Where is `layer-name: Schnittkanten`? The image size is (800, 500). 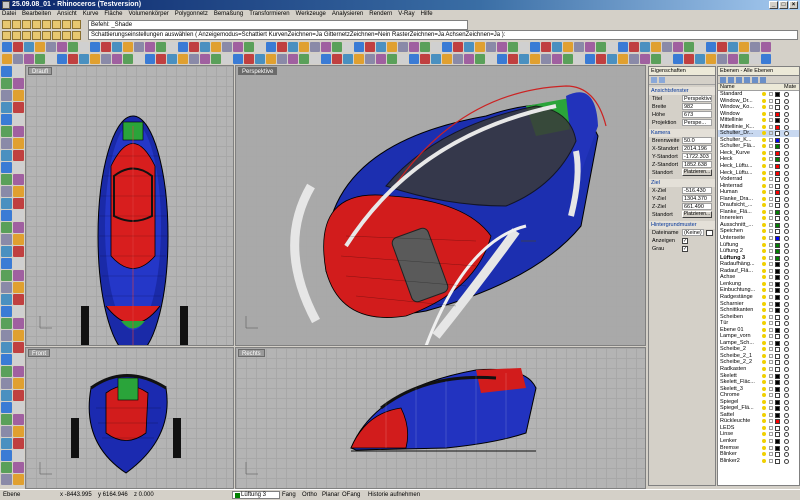 layer-name: Schnittkanten is located at coordinates (740, 310).